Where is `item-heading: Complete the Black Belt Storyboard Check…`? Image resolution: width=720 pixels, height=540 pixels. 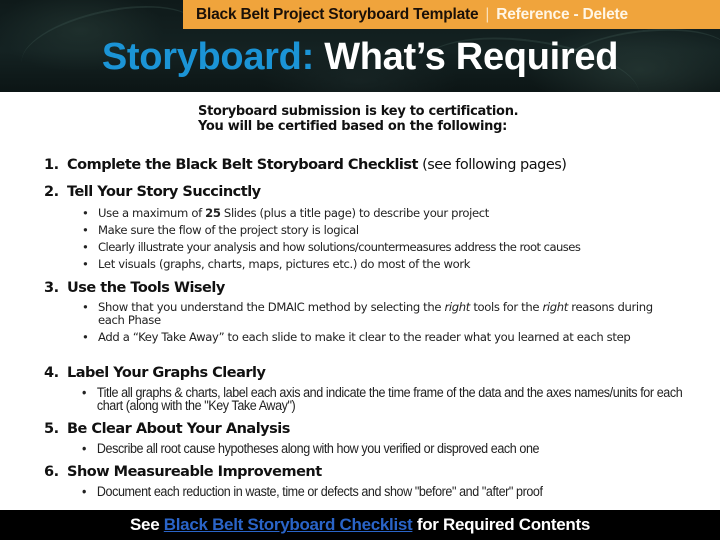
item-heading: Complete the Black Belt Storyboard Check… is located at coordinates (242, 165).